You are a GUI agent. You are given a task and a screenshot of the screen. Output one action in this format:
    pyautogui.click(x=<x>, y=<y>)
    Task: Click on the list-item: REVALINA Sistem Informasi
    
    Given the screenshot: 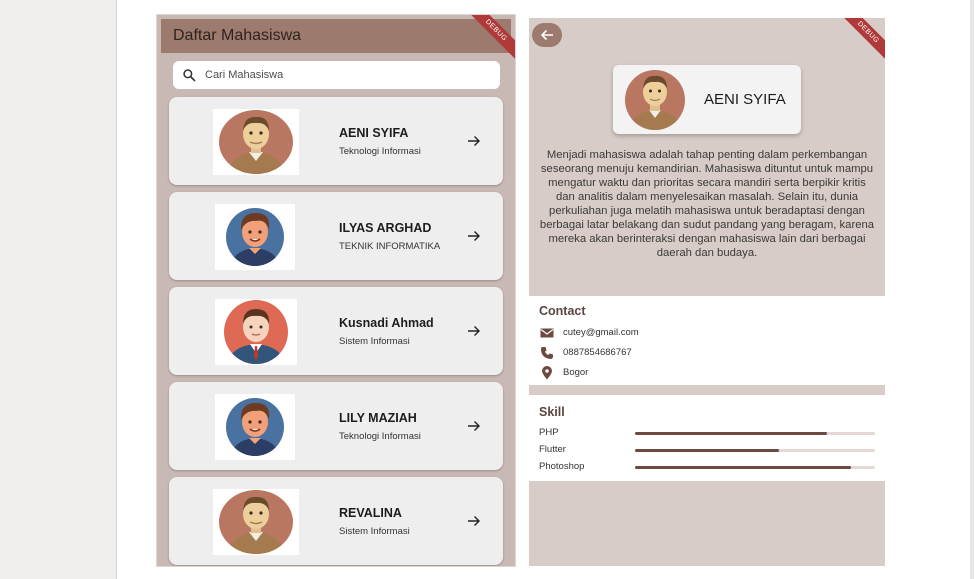 What is the action you would take?
    pyautogui.click(x=336, y=521)
    